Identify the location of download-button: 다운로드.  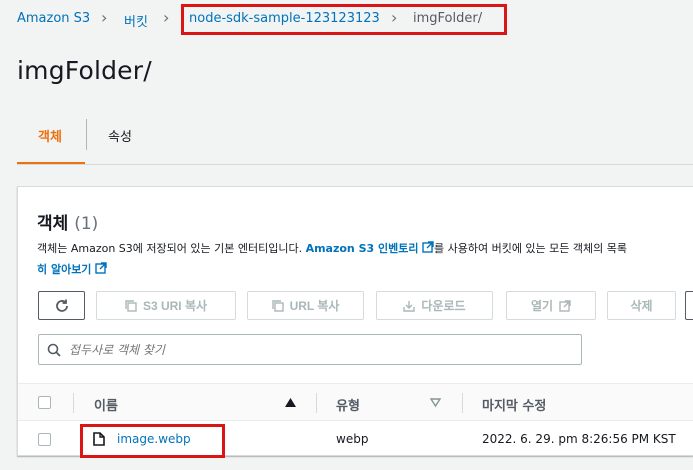
(434, 305).